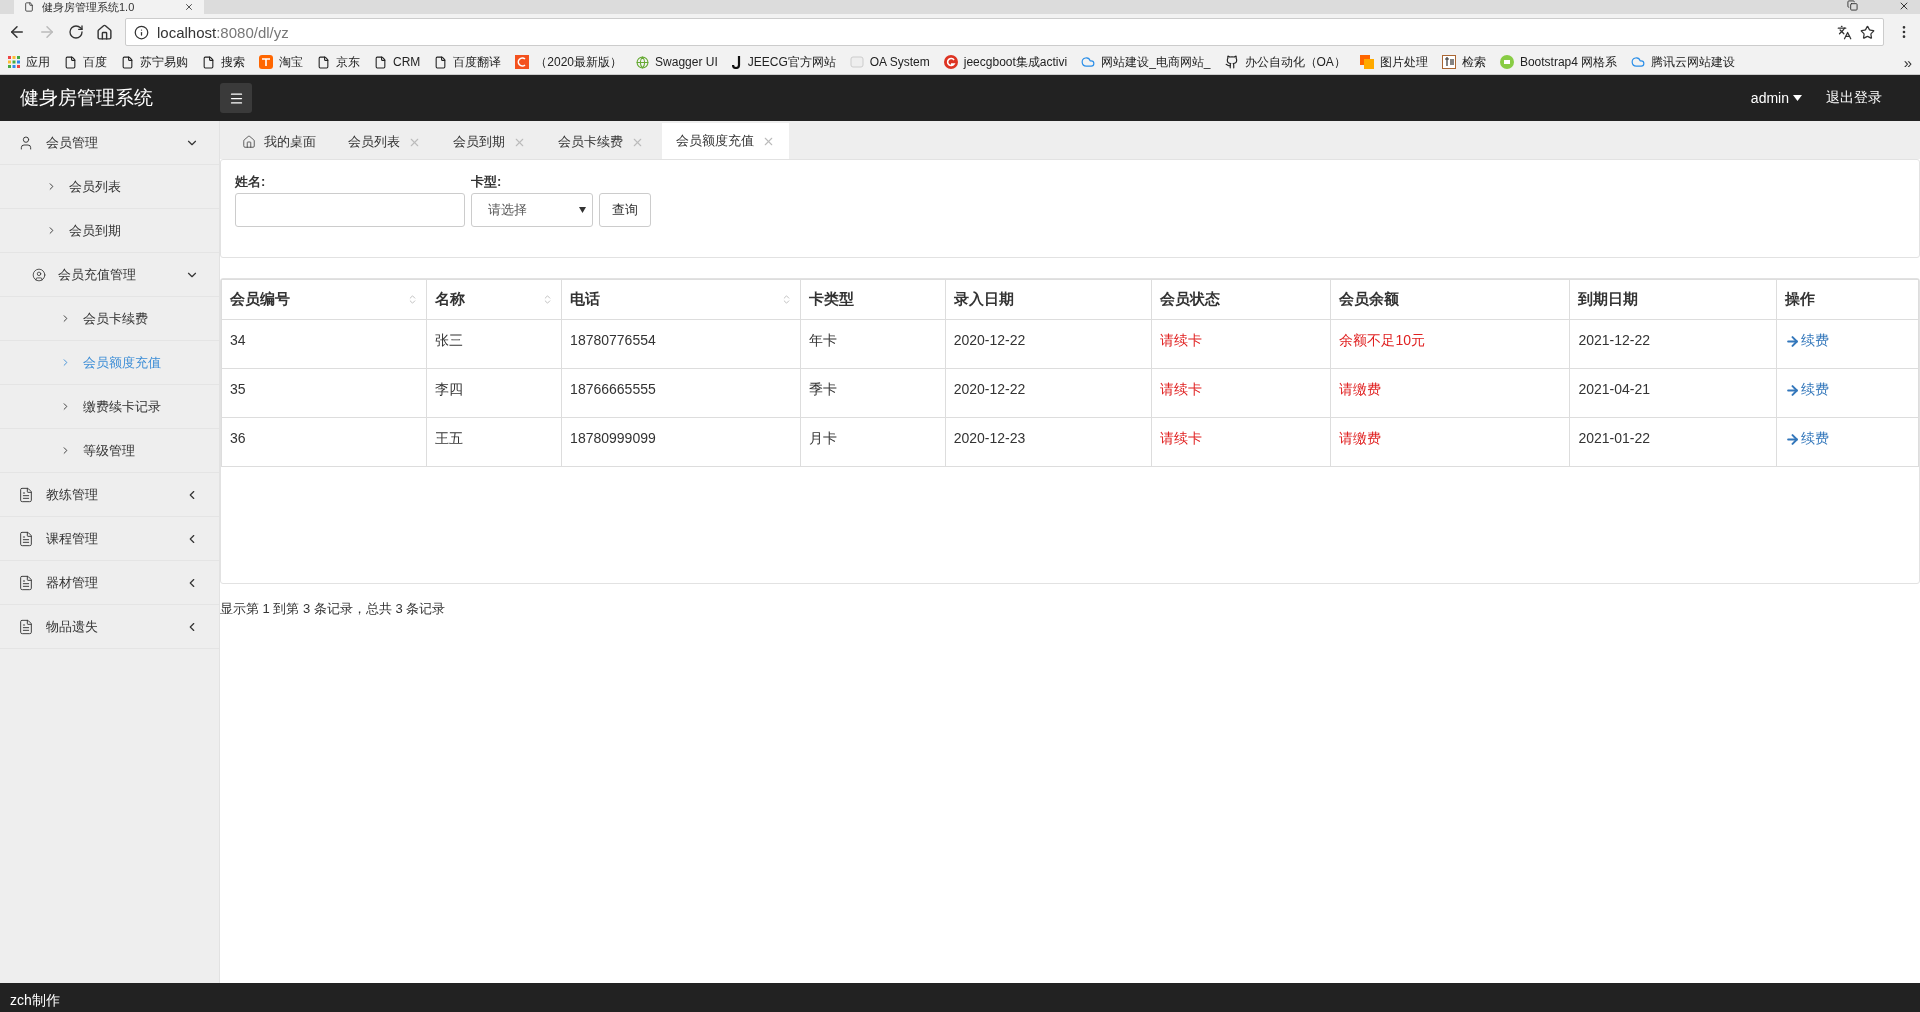 Image resolution: width=1920 pixels, height=1012 pixels. Describe the element at coordinates (1146, 62) in the screenshot. I see `bookmark: 网站建设_电商网站_` at that location.